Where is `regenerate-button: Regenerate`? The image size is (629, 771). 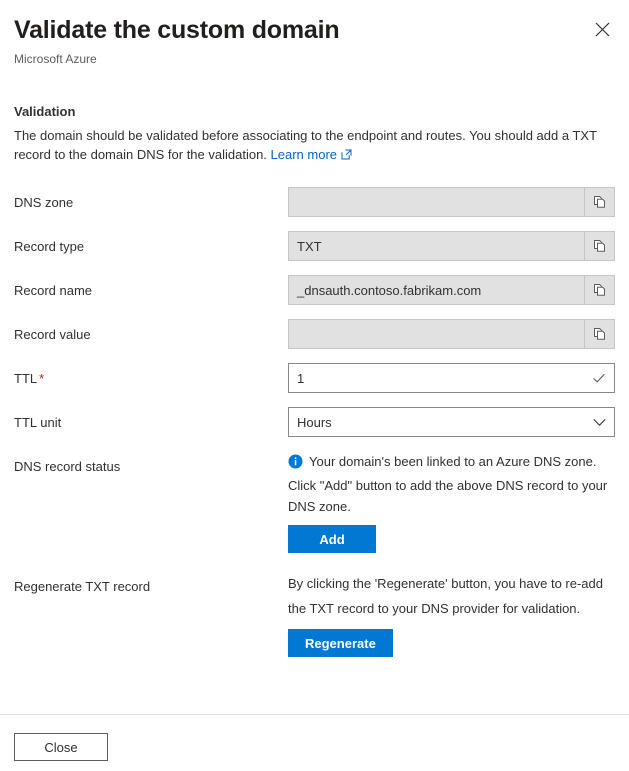 regenerate-button: Regenerate is located at coordinates (340, 643).